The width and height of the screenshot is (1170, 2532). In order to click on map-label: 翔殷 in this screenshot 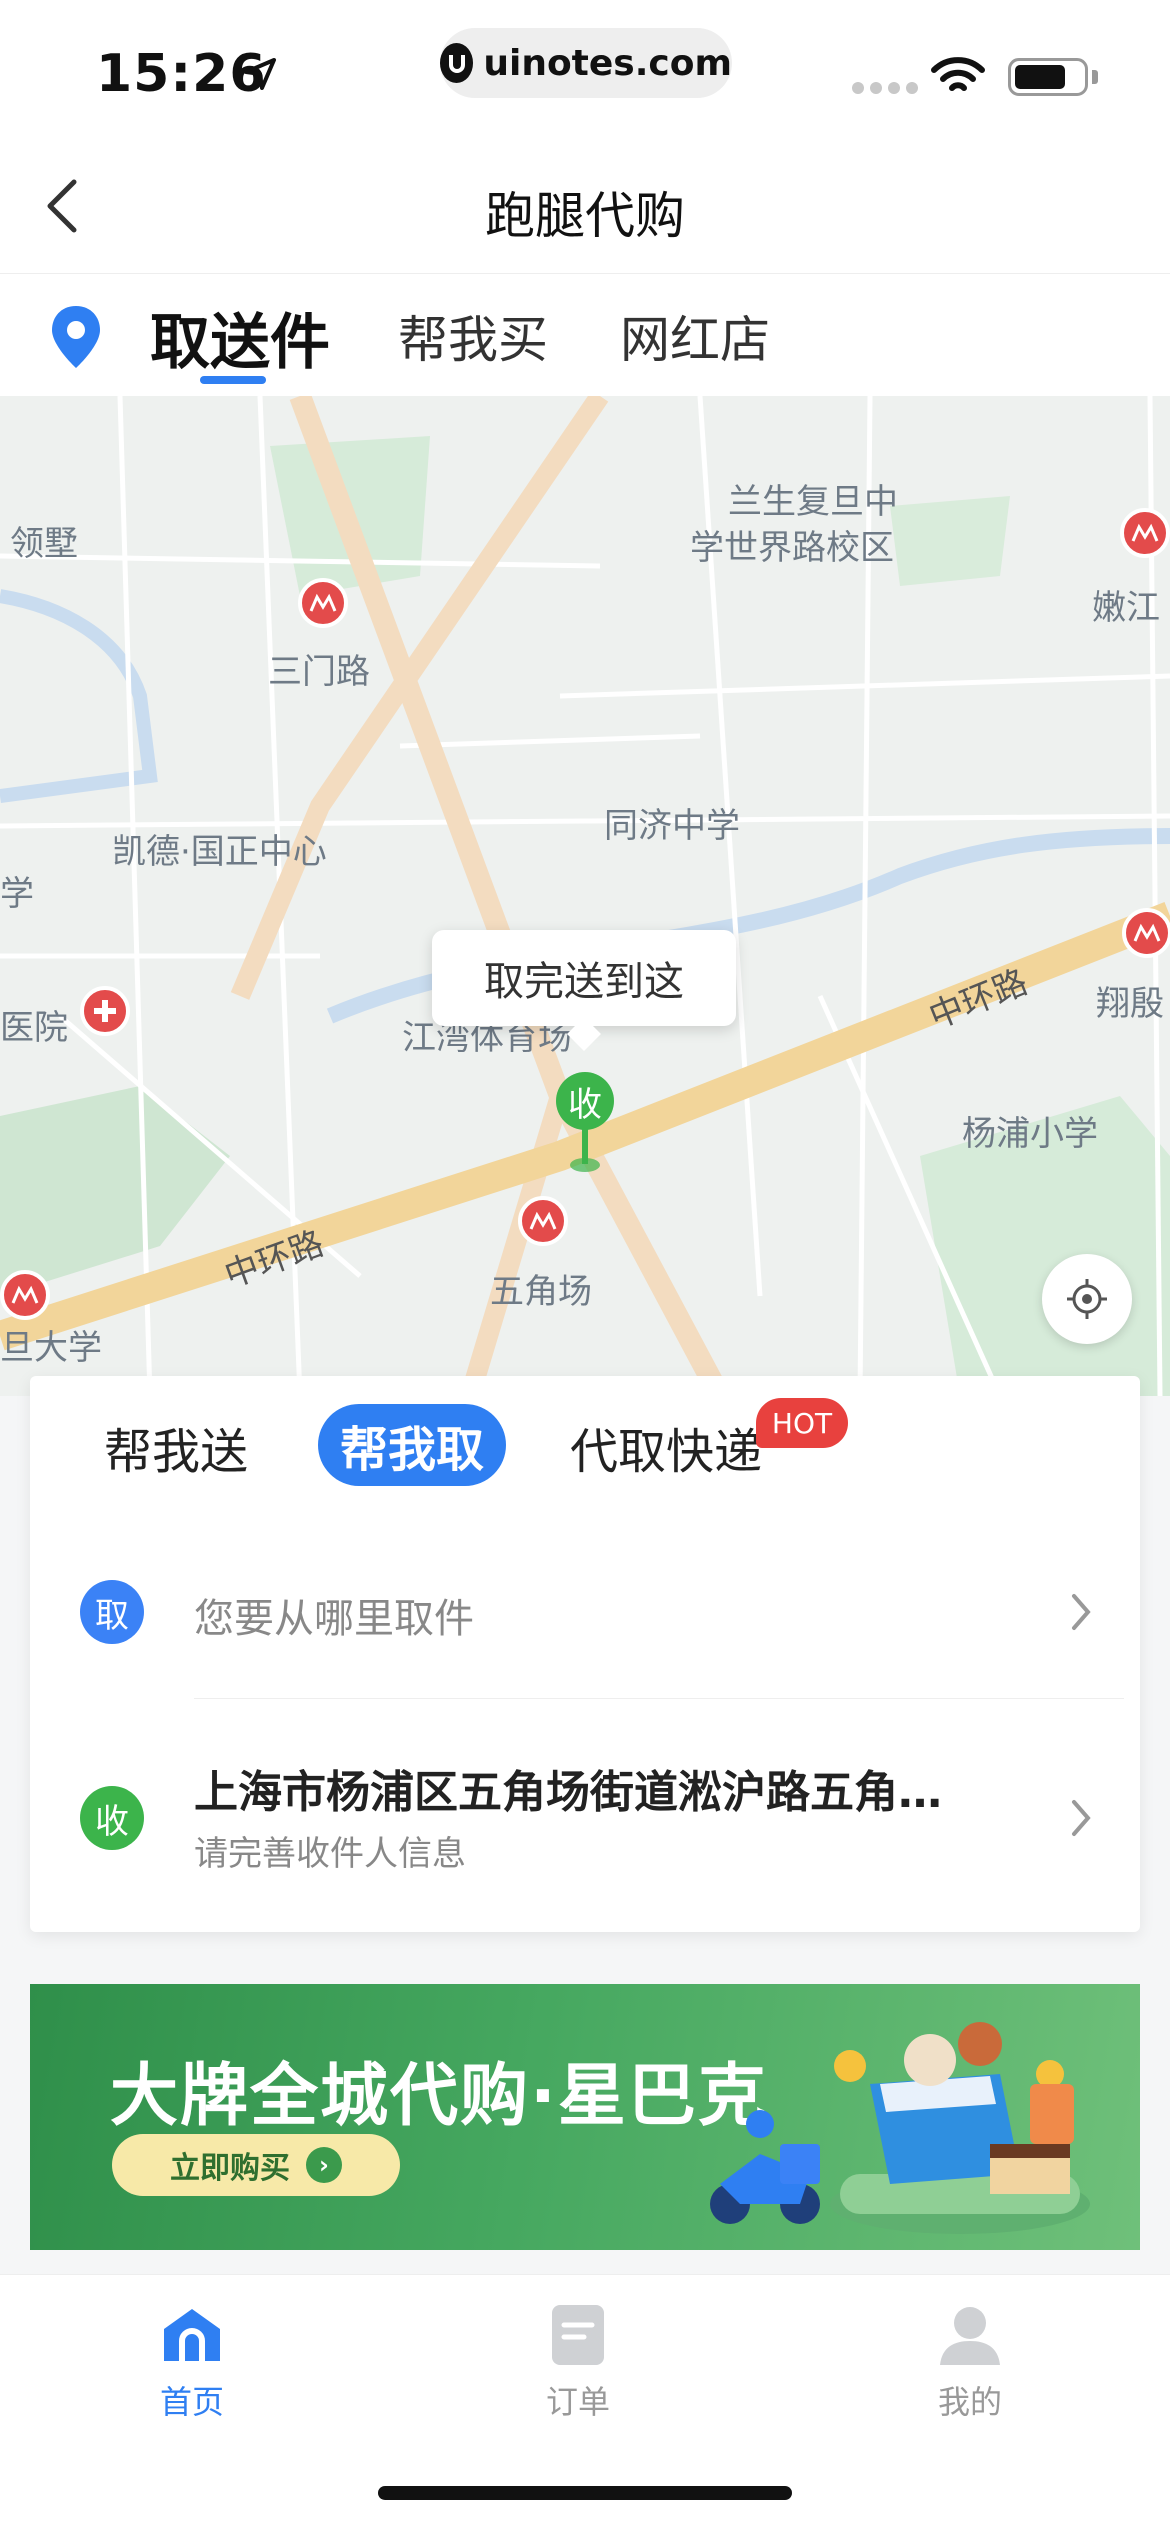, I will do `click(1130, 1004)`.